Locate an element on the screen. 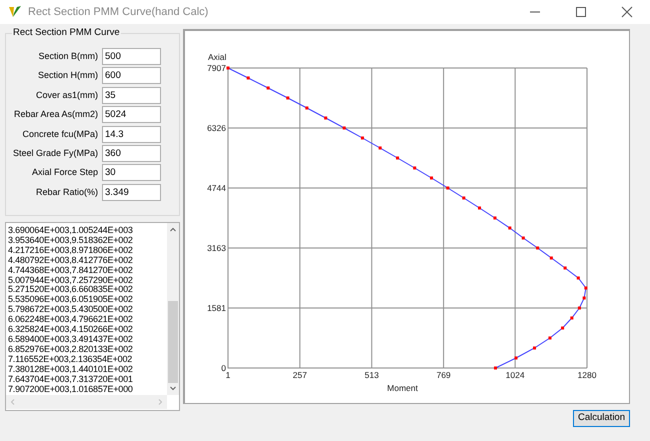 This screenshot has height=441, width=650. field-label: Concrete fcu(MPa) is located at coordinates (59, 134).